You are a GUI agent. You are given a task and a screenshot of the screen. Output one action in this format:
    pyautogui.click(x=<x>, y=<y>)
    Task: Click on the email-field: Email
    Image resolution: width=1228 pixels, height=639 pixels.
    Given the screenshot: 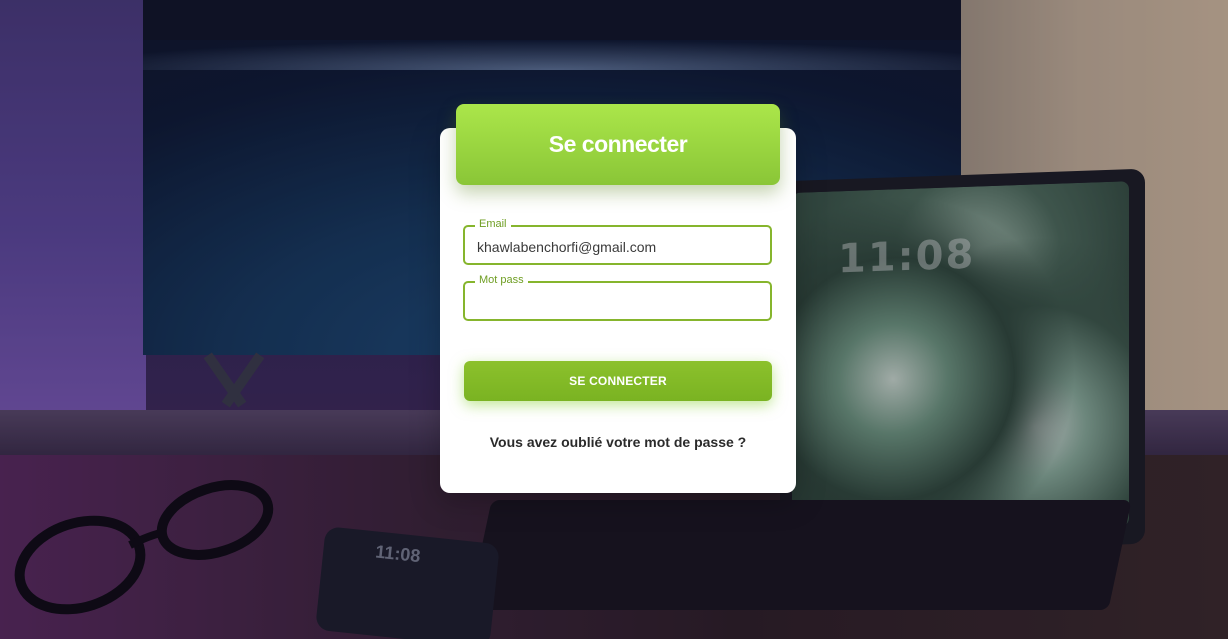 What is the action you would take?
    pyautogui.click(x=617, y=241)
    